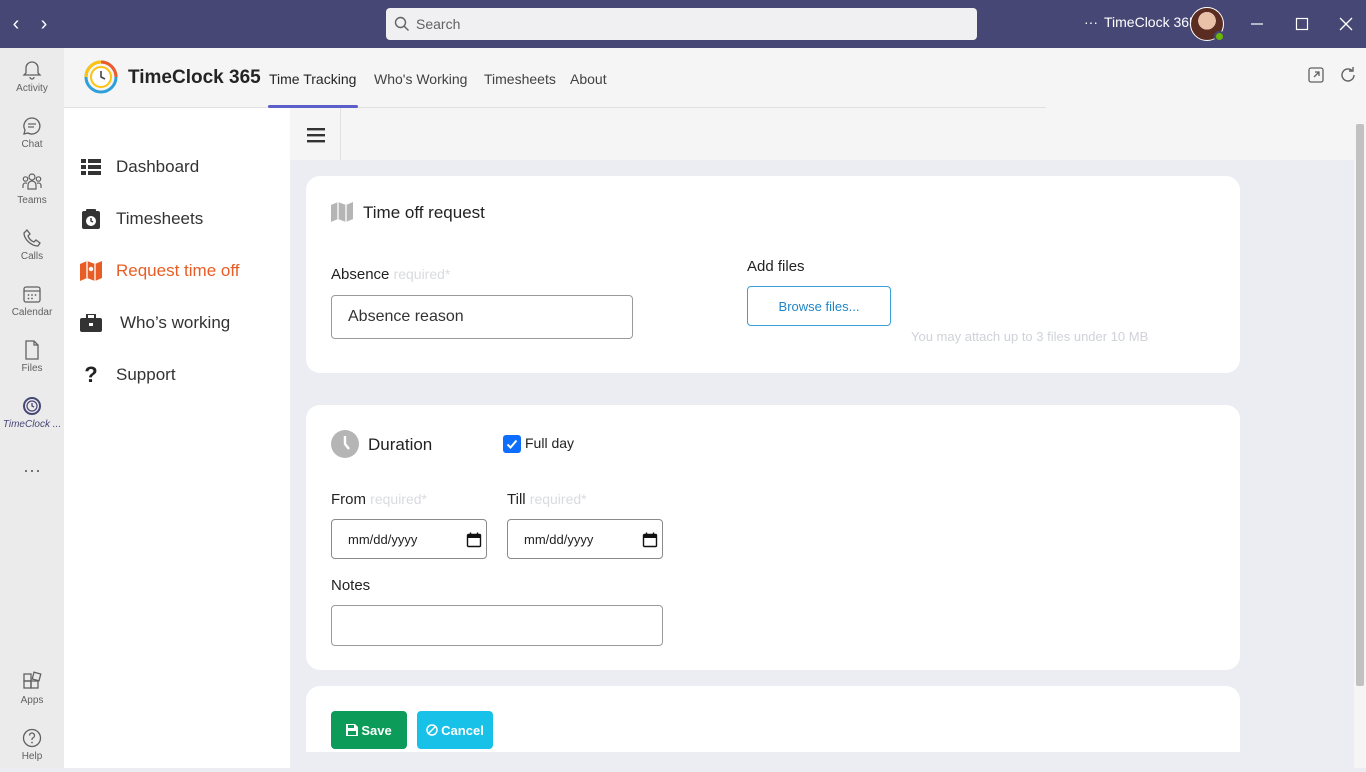 The height and width of the screenshot is (772, 1366). I want to click on brand-name: TimeClock 365, so click(194, 77).